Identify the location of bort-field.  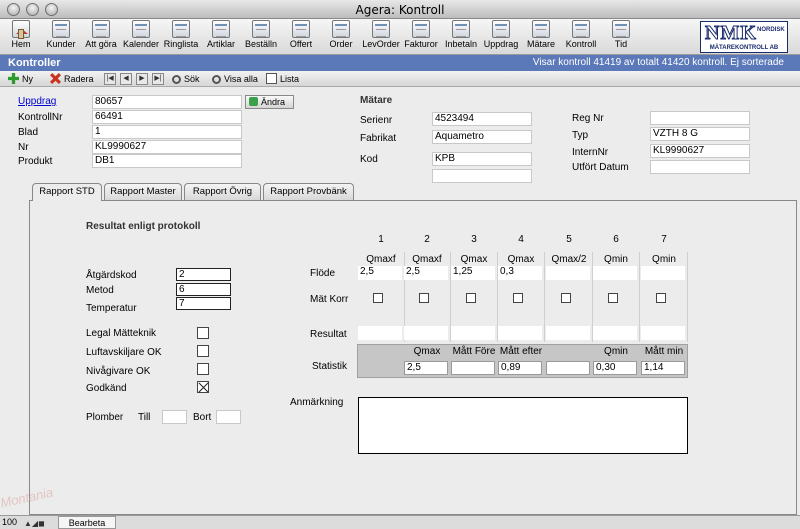
(228, 417).